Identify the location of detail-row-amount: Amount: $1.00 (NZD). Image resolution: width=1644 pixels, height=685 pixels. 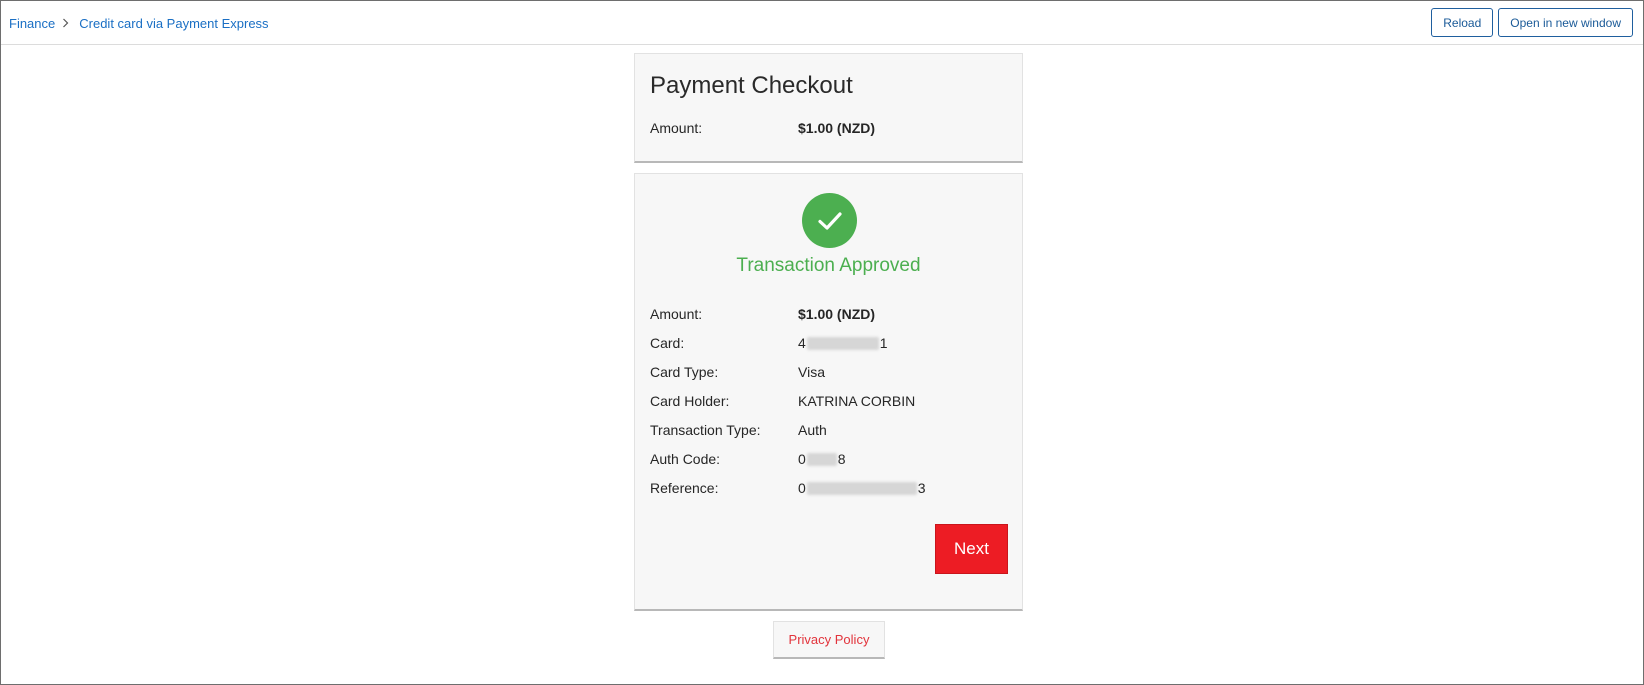
(762, 314).